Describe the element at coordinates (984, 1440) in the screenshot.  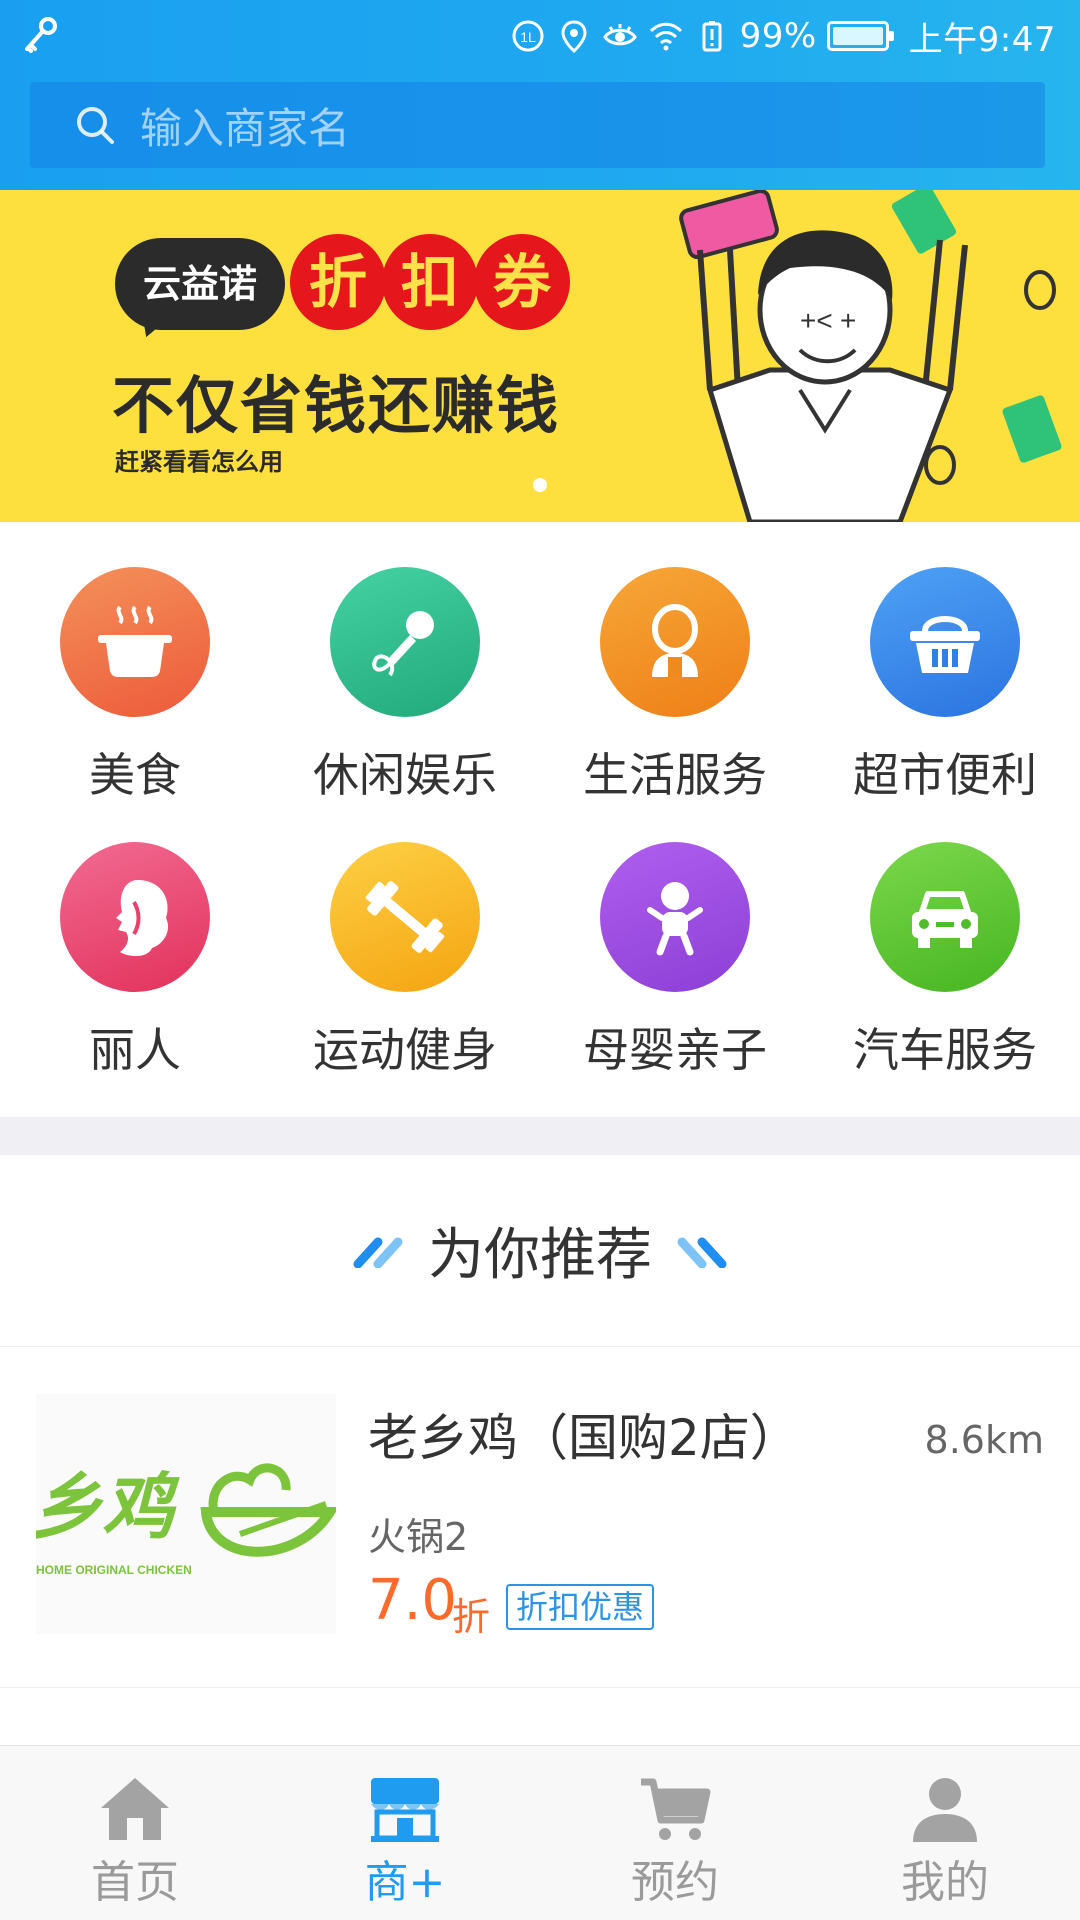
I see `shop-distance: 8.6km` at that location.